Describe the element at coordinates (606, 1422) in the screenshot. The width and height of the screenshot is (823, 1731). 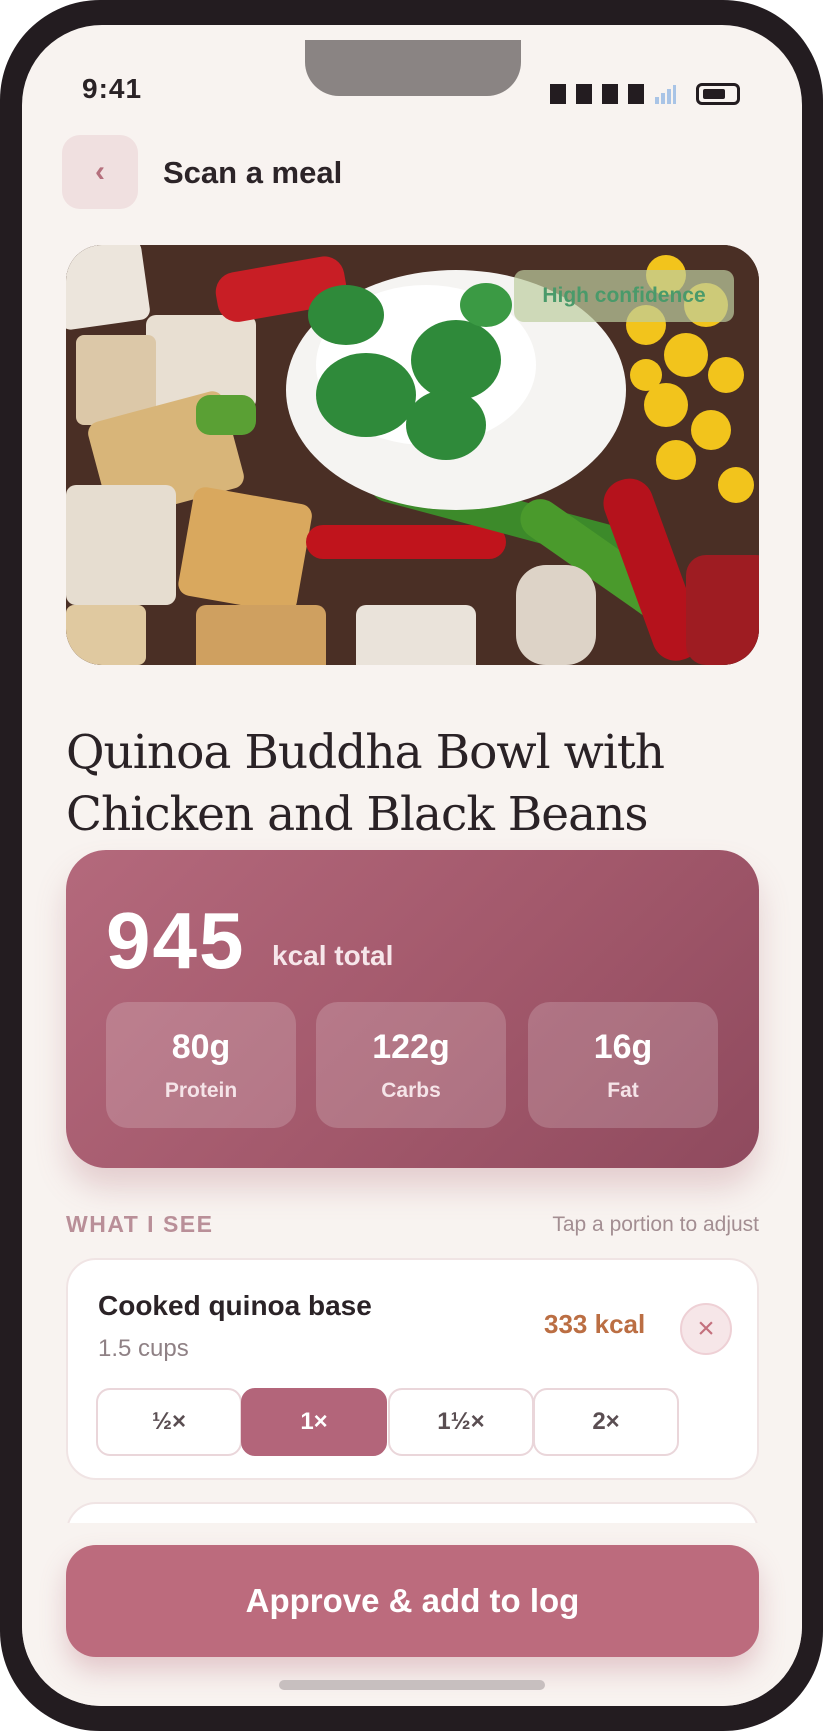
I see `portion-double-button: 2×` at that location.